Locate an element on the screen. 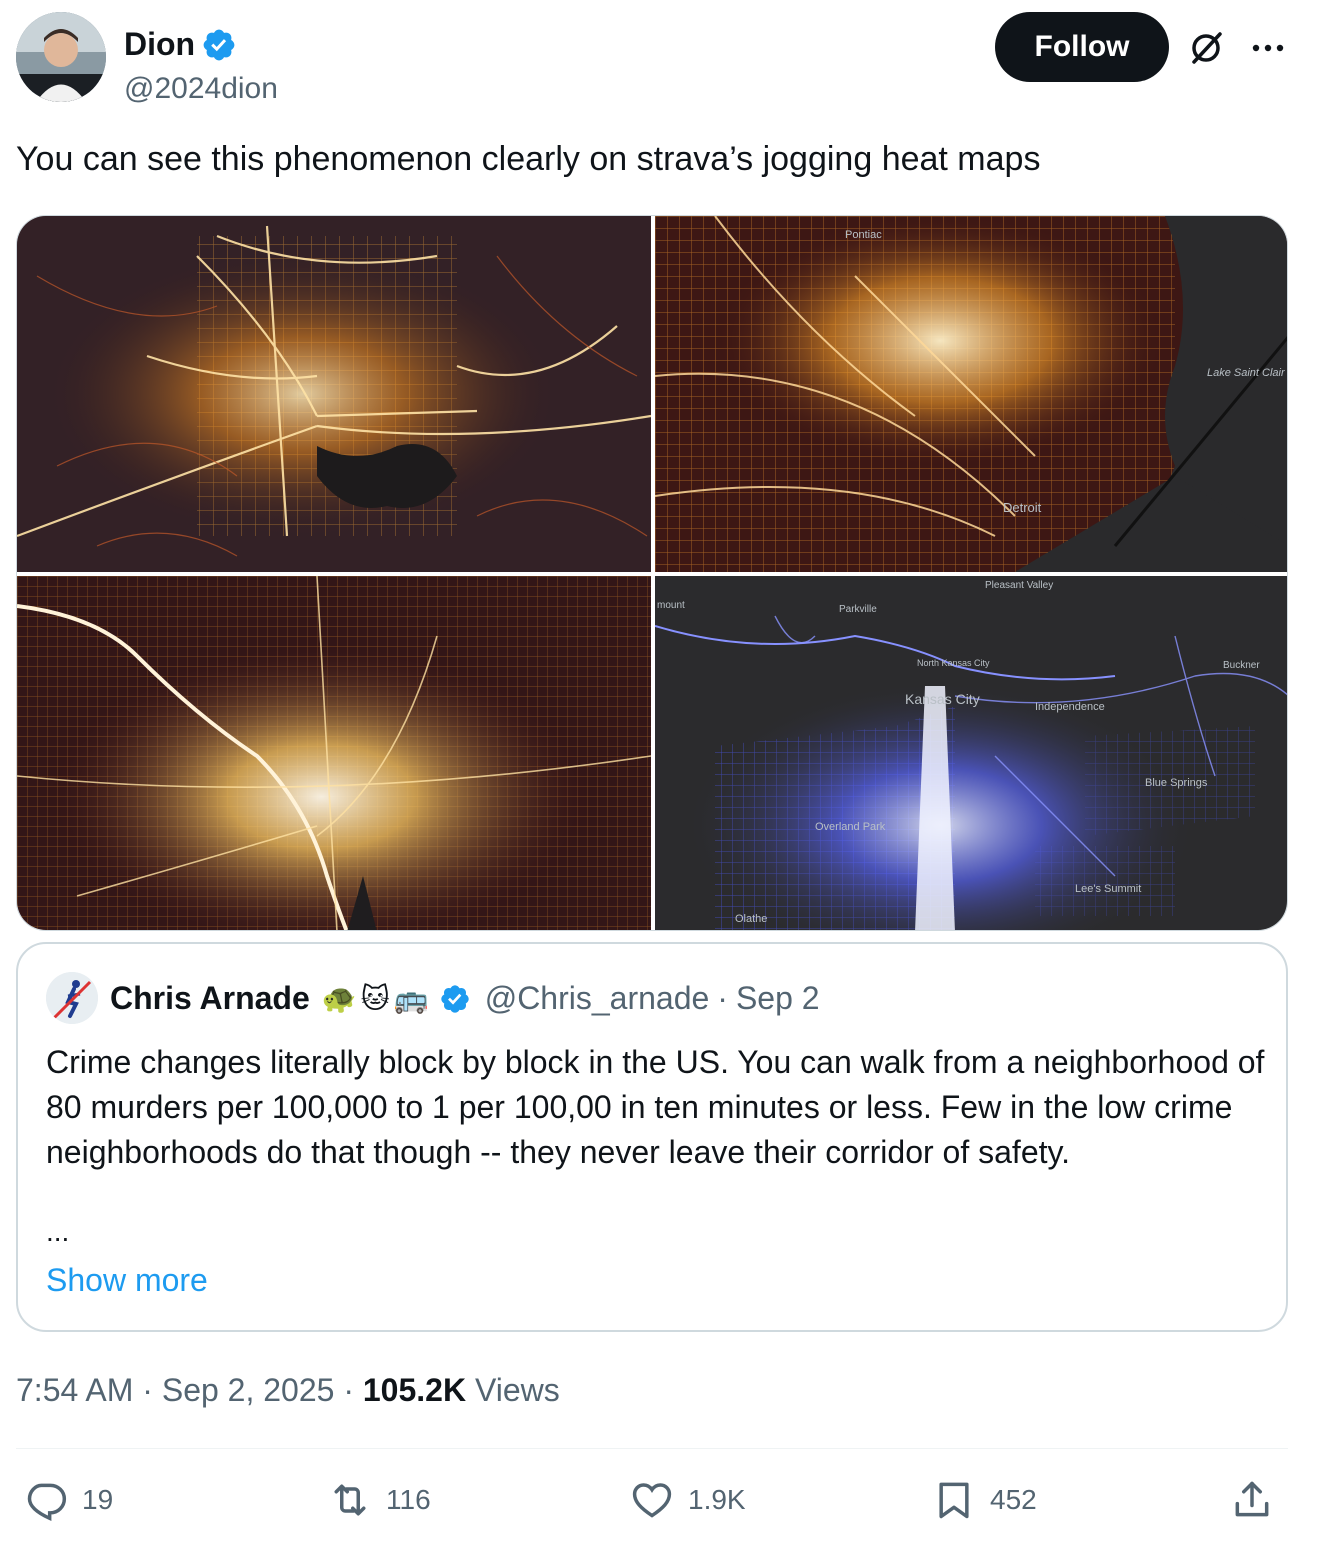 Image resolution: width=1319 pixels, height=1543 pixels. grok-icon is located at coordinates (1206, 48).